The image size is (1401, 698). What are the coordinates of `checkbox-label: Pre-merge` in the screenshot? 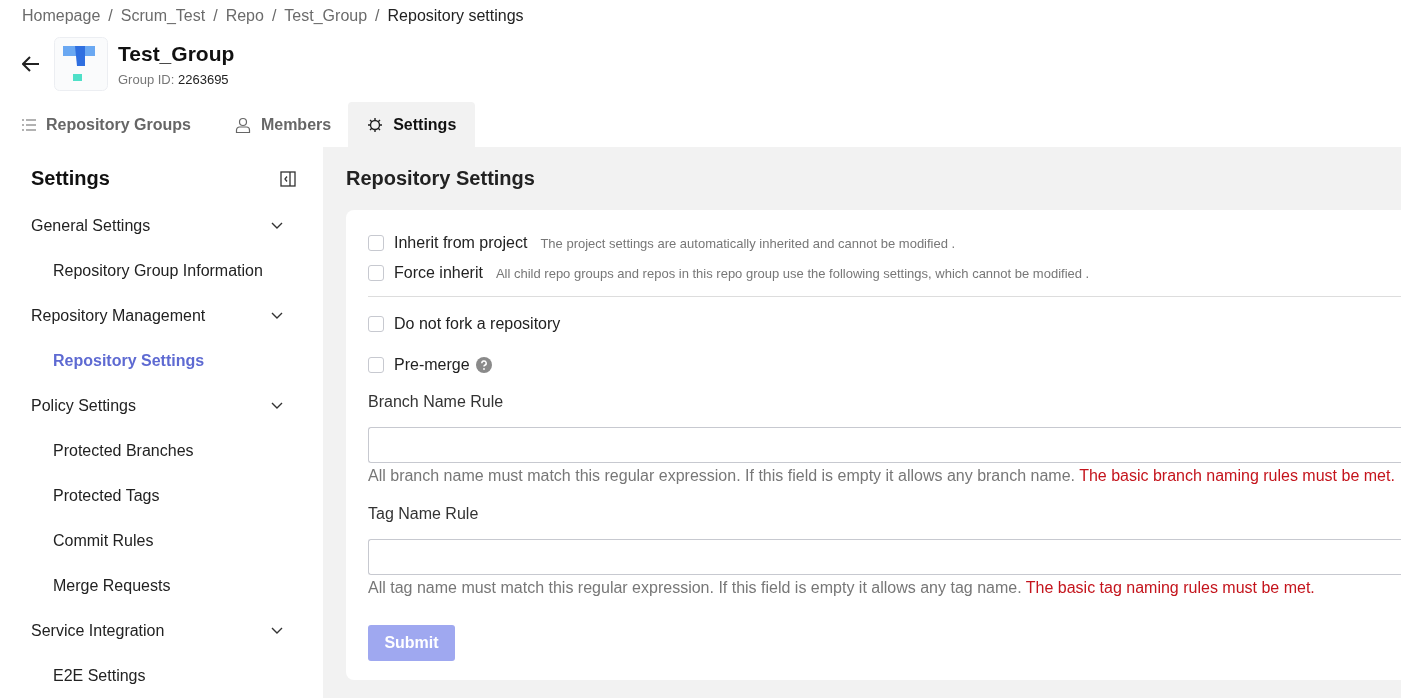 It's located at (432, 364).